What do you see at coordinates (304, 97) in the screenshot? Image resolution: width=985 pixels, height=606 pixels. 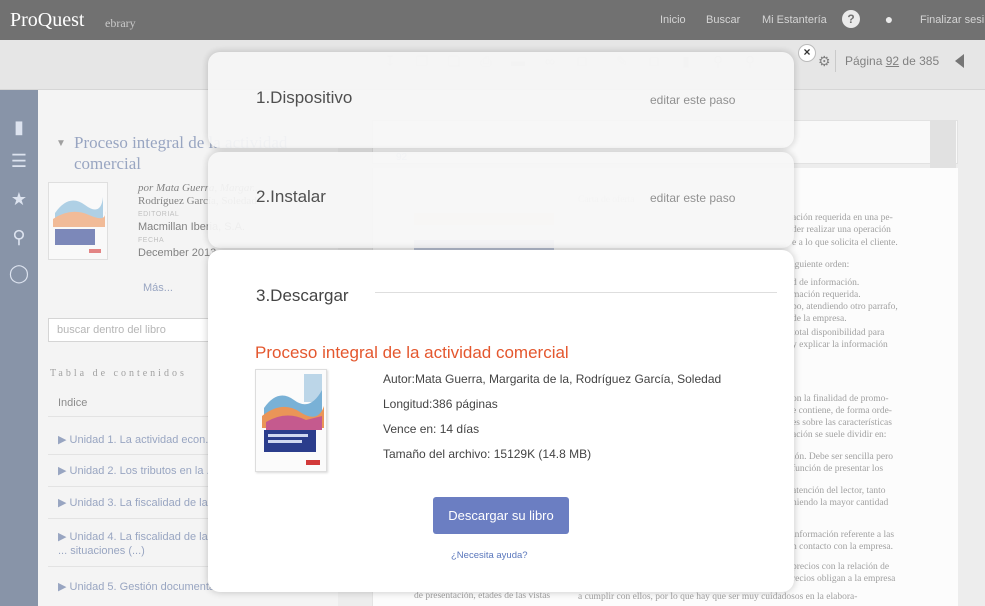 I see `step-1-title: 1.Dispositivo` at bounding box center [304, 97].